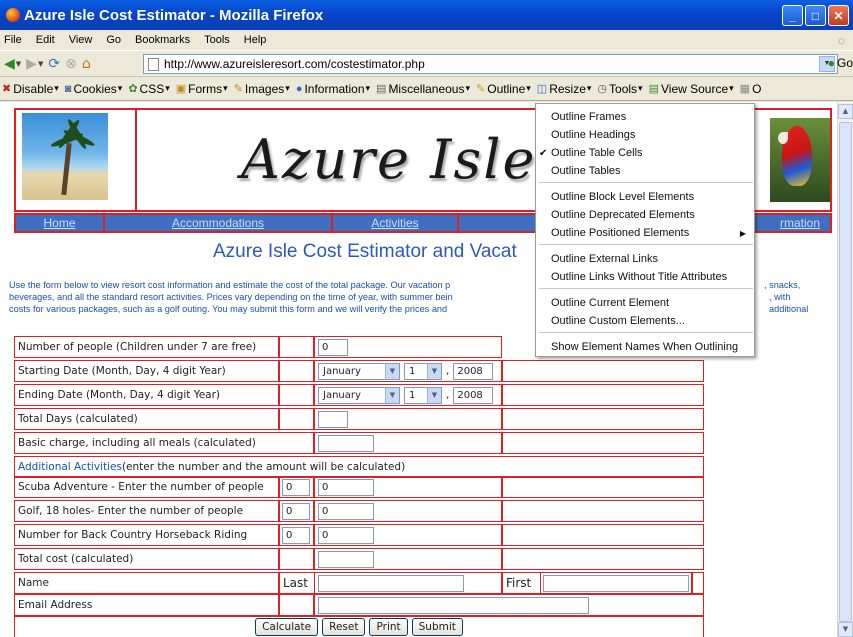  Describe the element at coordinates (757, 88) in the screenshot. I see `devbar-label: O` at that location.